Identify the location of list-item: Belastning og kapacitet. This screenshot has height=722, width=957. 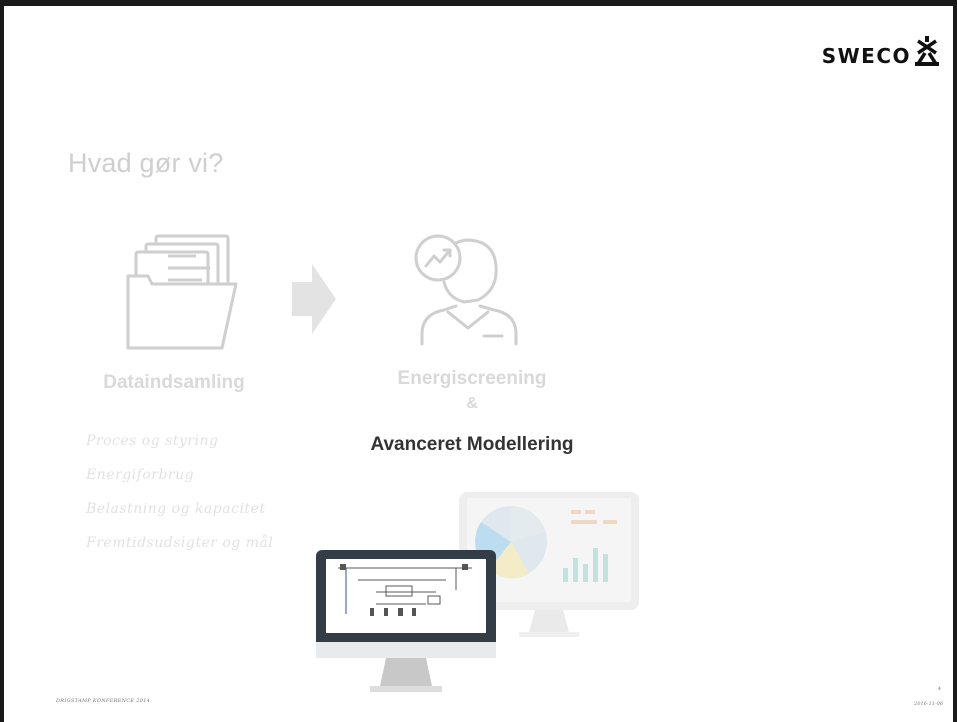
(176, 509).